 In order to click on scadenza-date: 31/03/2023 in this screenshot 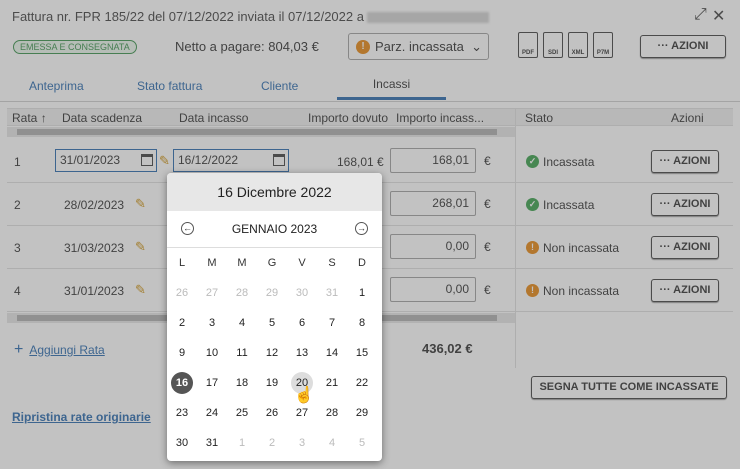, I will do `click(94, 248)`.